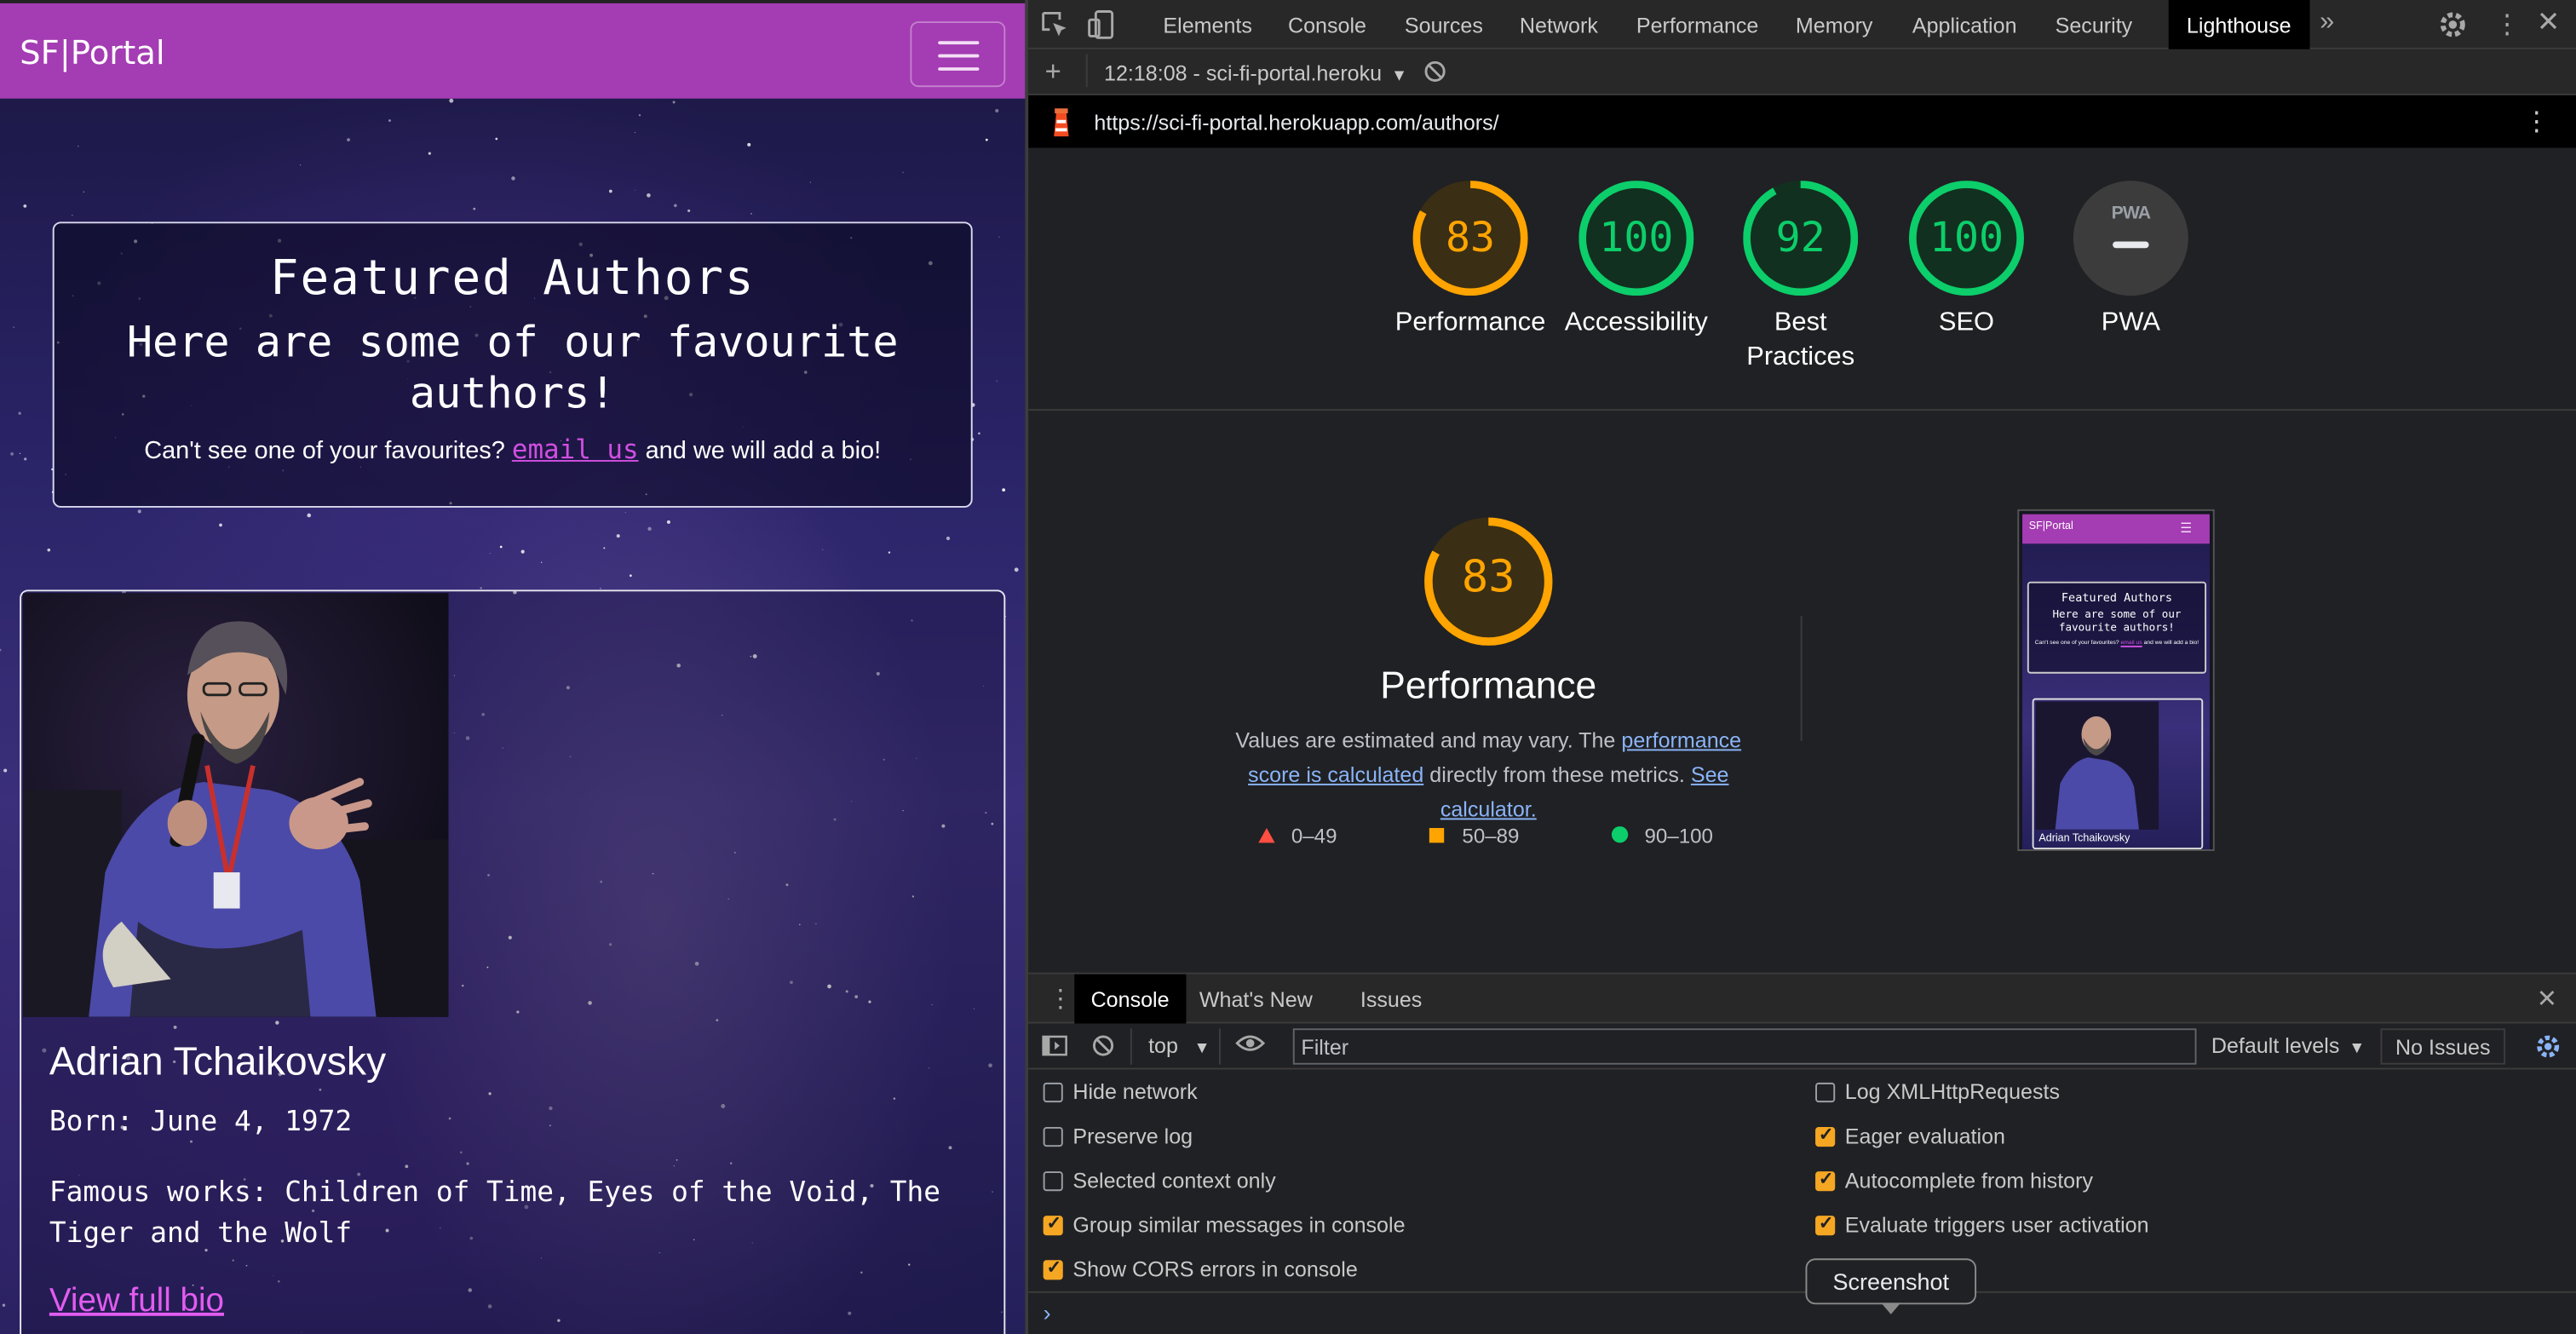 The width and height of the screenshot is (2576, 1334). What do you see at coordinates (2077, 642) in the screenshot?
I see `thumb-prompt-before: Can't see one of your favourites?` at bounding box center [2077, 642].